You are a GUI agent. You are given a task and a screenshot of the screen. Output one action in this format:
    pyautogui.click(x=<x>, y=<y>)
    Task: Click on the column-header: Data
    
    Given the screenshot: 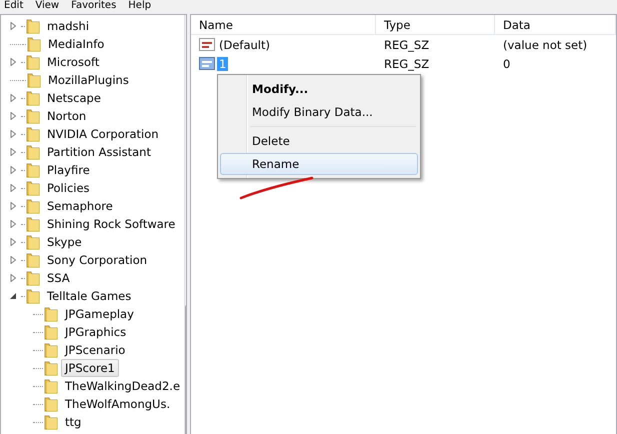 What is the action you would take?
    pyautogui.click(x=555, y=24)
    